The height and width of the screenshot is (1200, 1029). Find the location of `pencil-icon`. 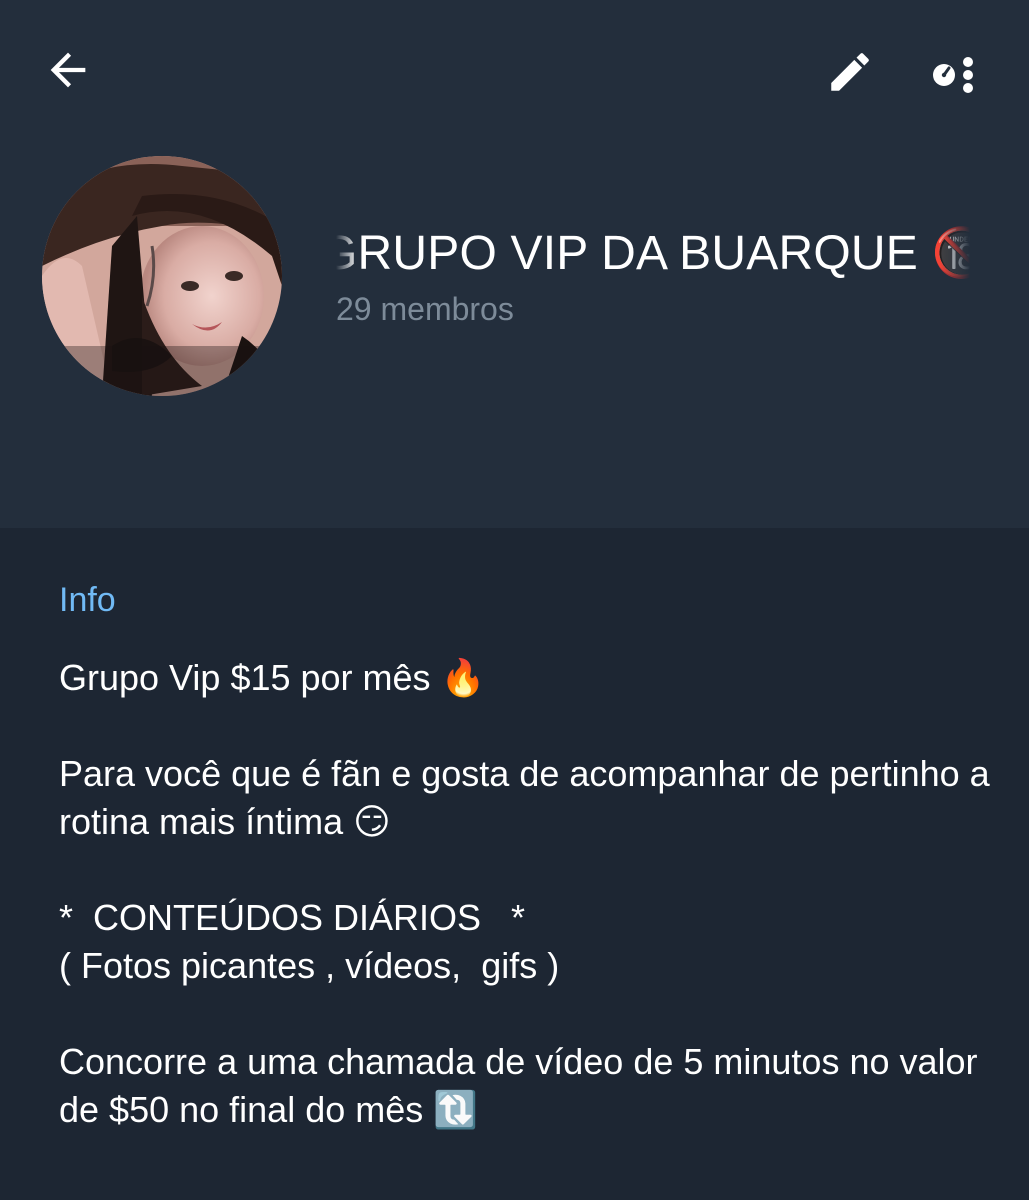

pencil-icon is located at coordinates (850, 72).